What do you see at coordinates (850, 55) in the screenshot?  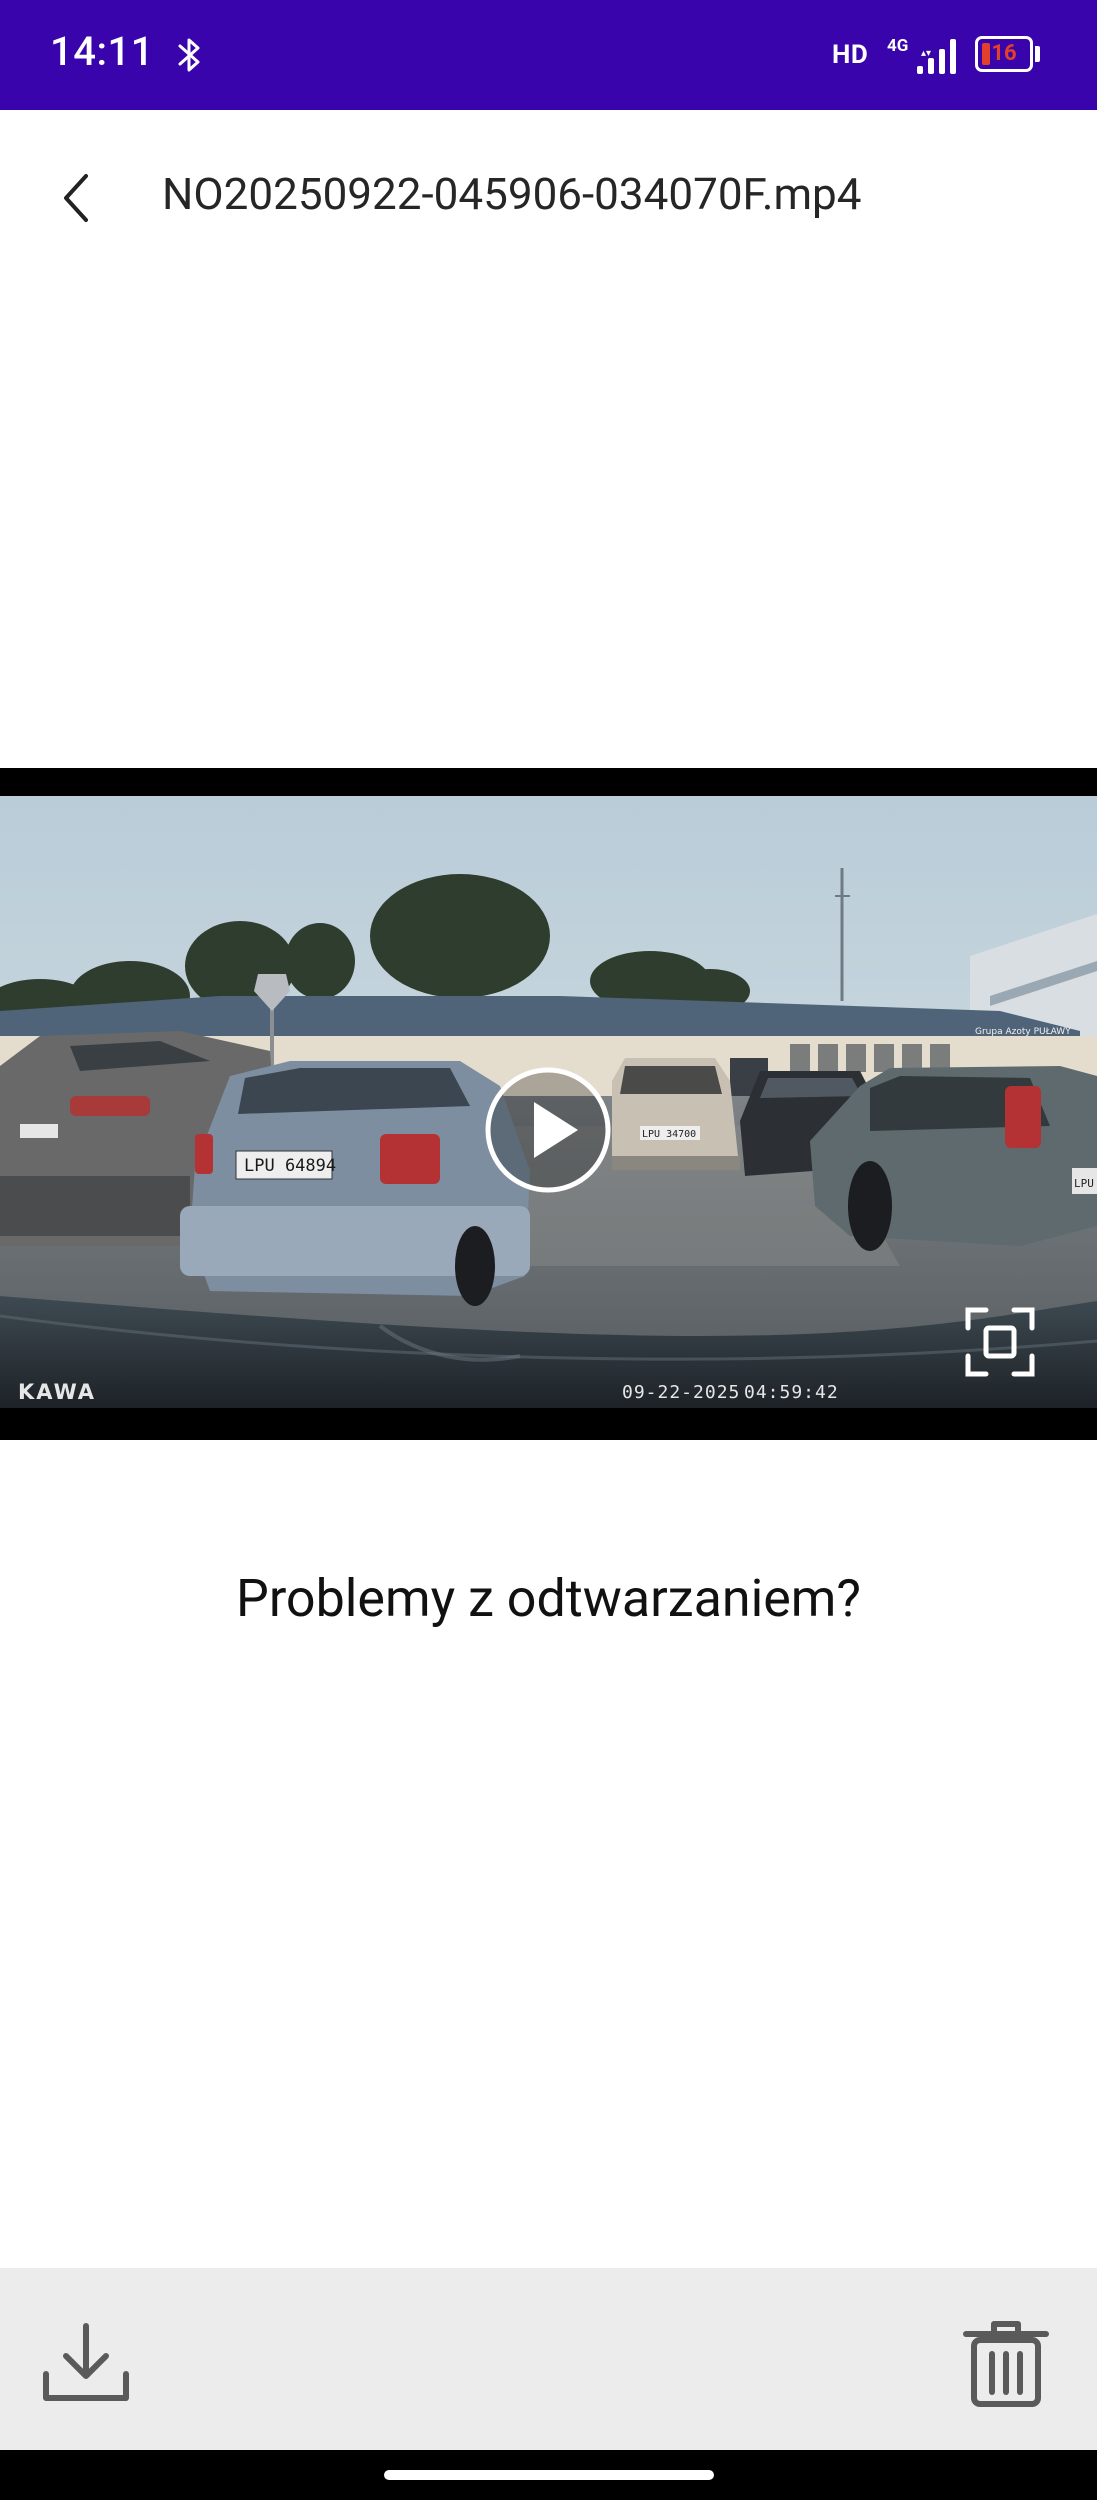 I see `hd-label: HD` at bounding box center [850, 55].